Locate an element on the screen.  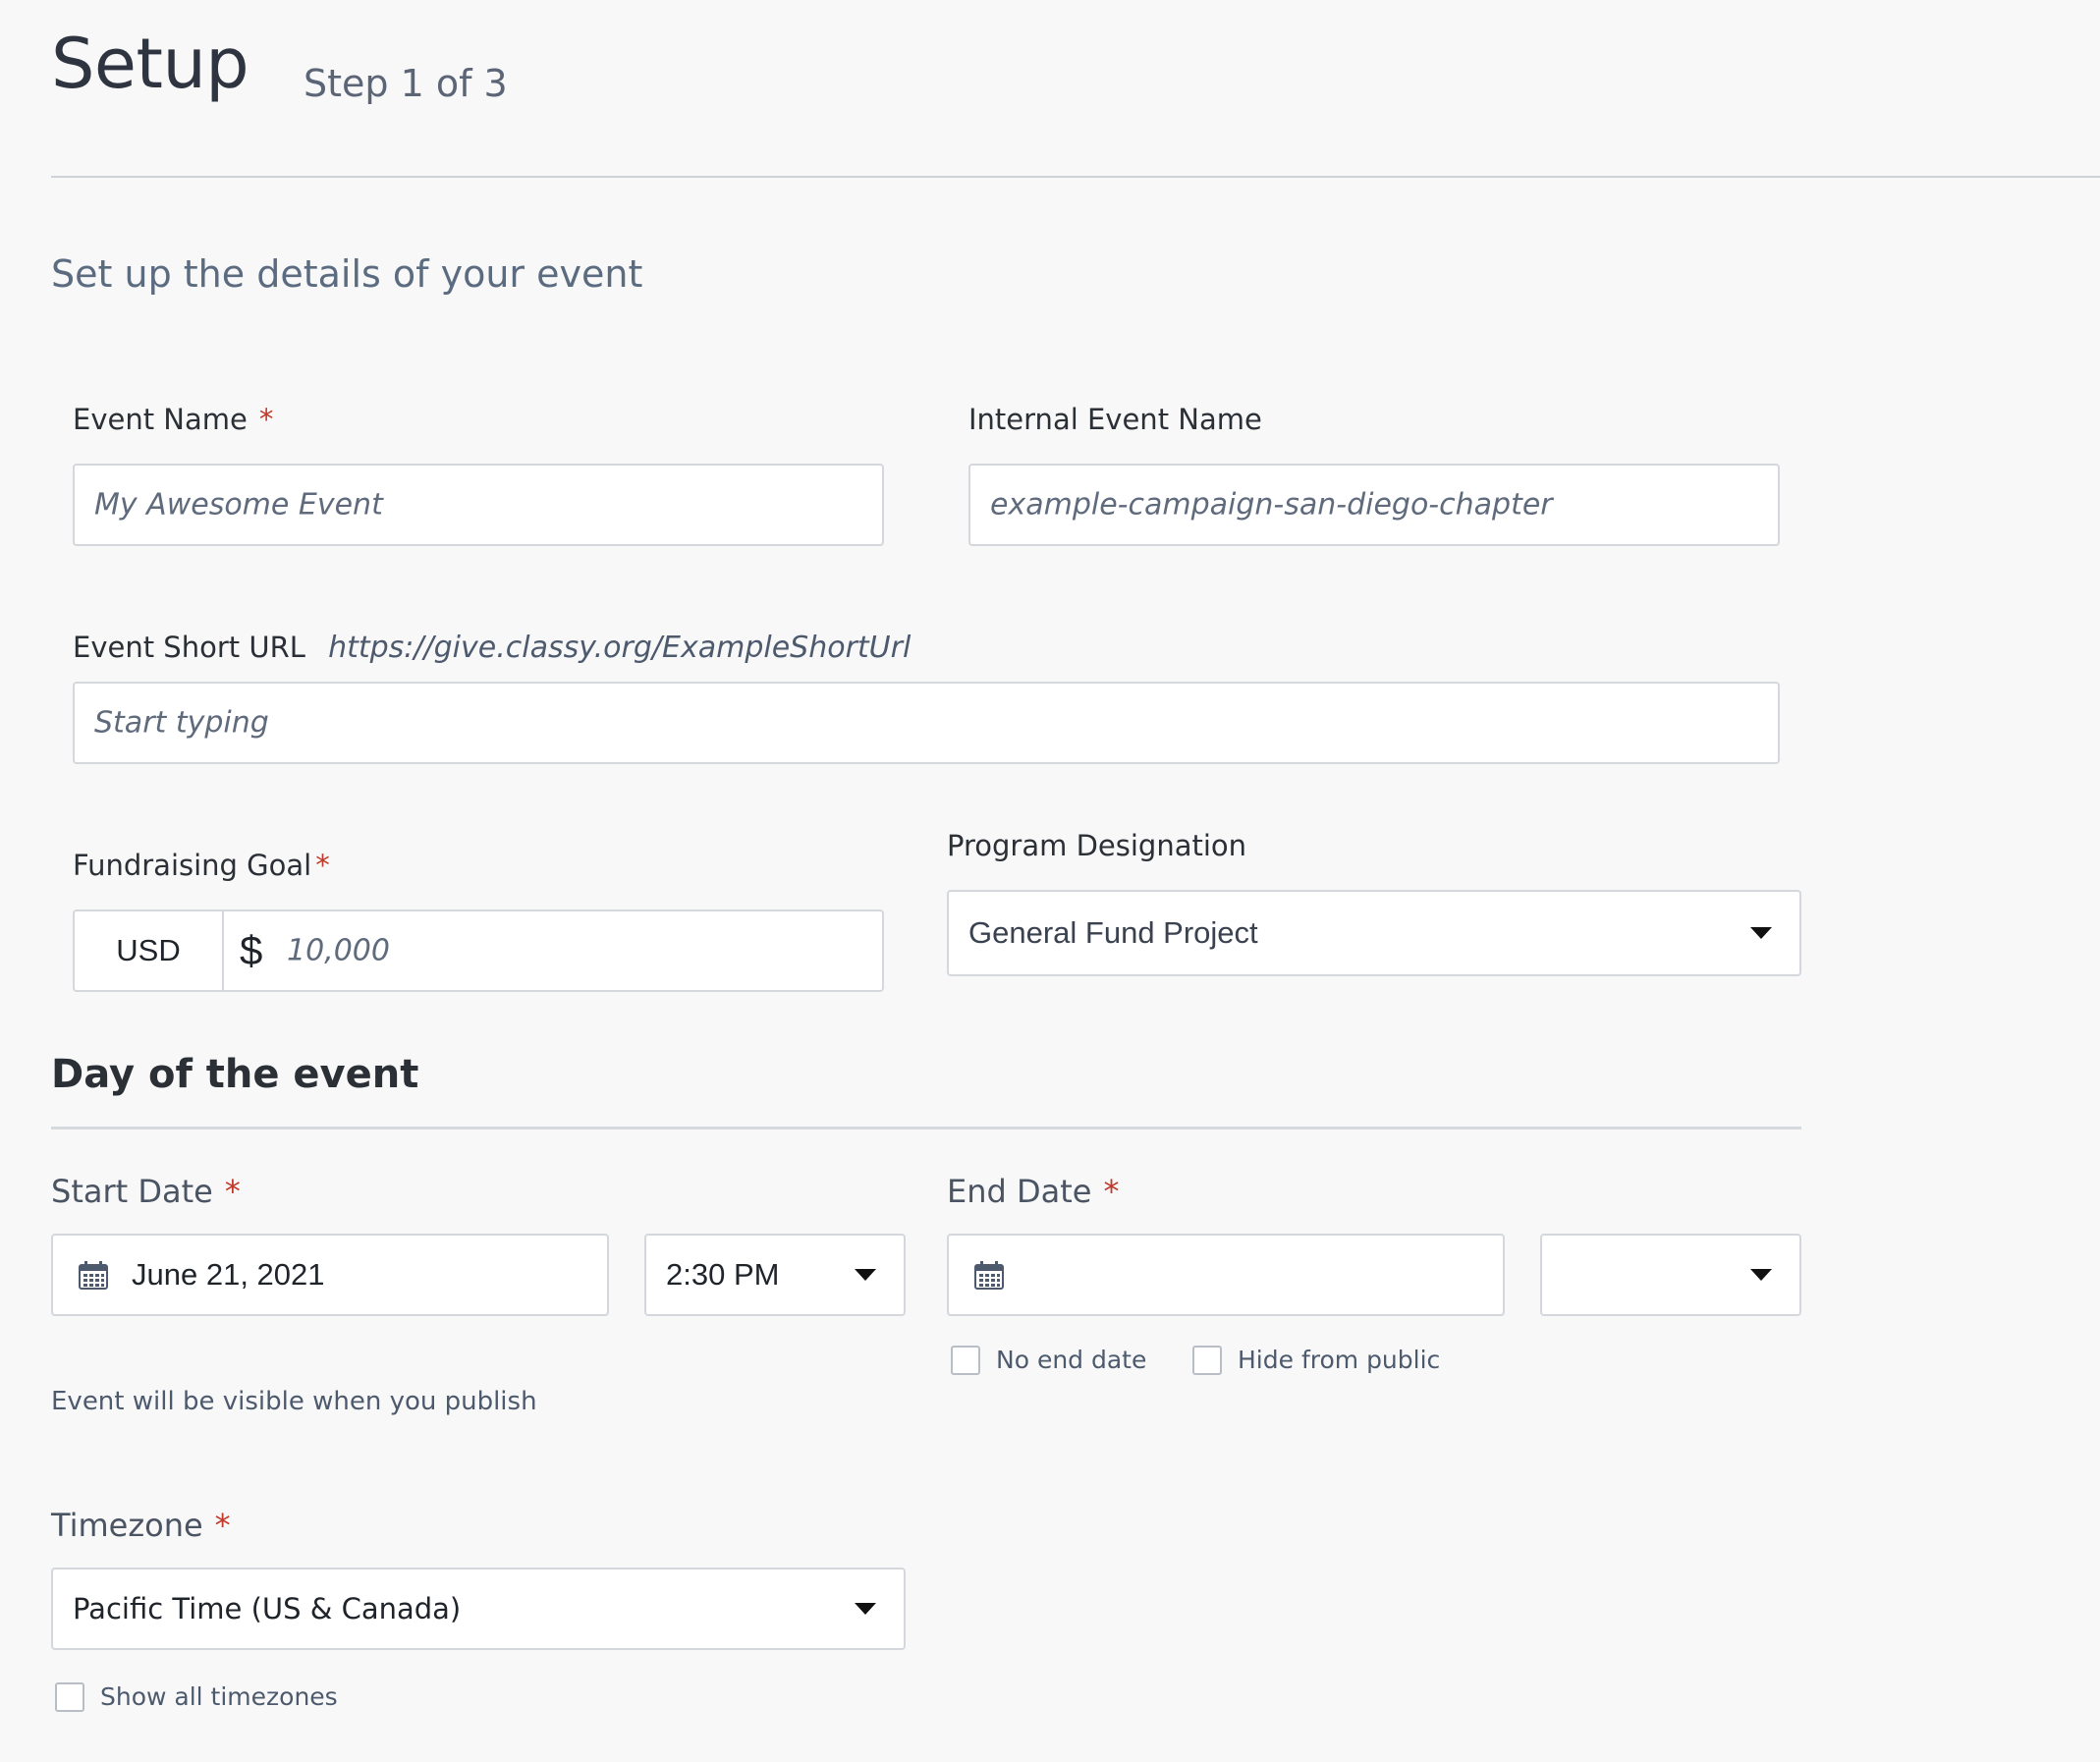
no-end-date-label: No end date is located at coordinates (1071, 1360).